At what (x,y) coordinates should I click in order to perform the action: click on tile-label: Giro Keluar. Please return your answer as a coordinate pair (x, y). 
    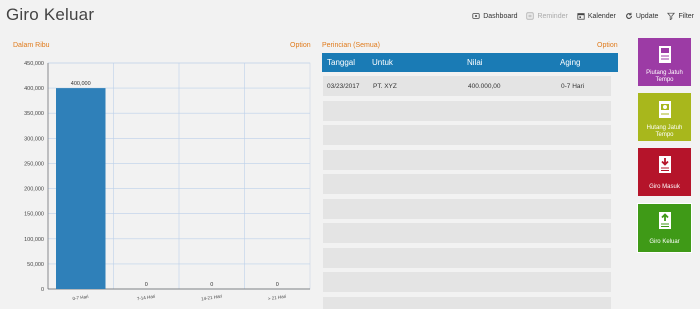
    Looking at the image, I should click on (664, 242).